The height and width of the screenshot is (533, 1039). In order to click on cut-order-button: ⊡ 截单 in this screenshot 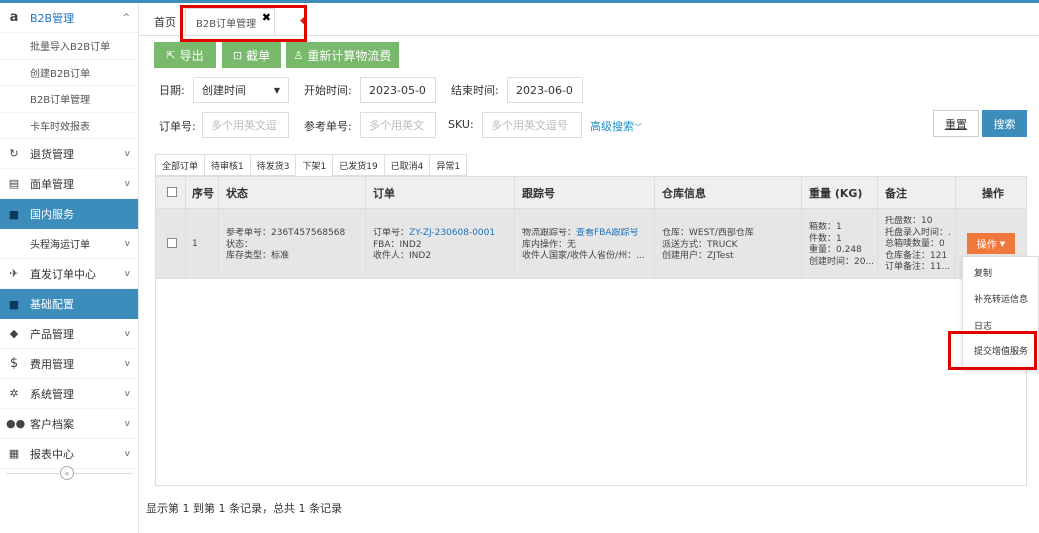, I will do `click(251, 55)`.